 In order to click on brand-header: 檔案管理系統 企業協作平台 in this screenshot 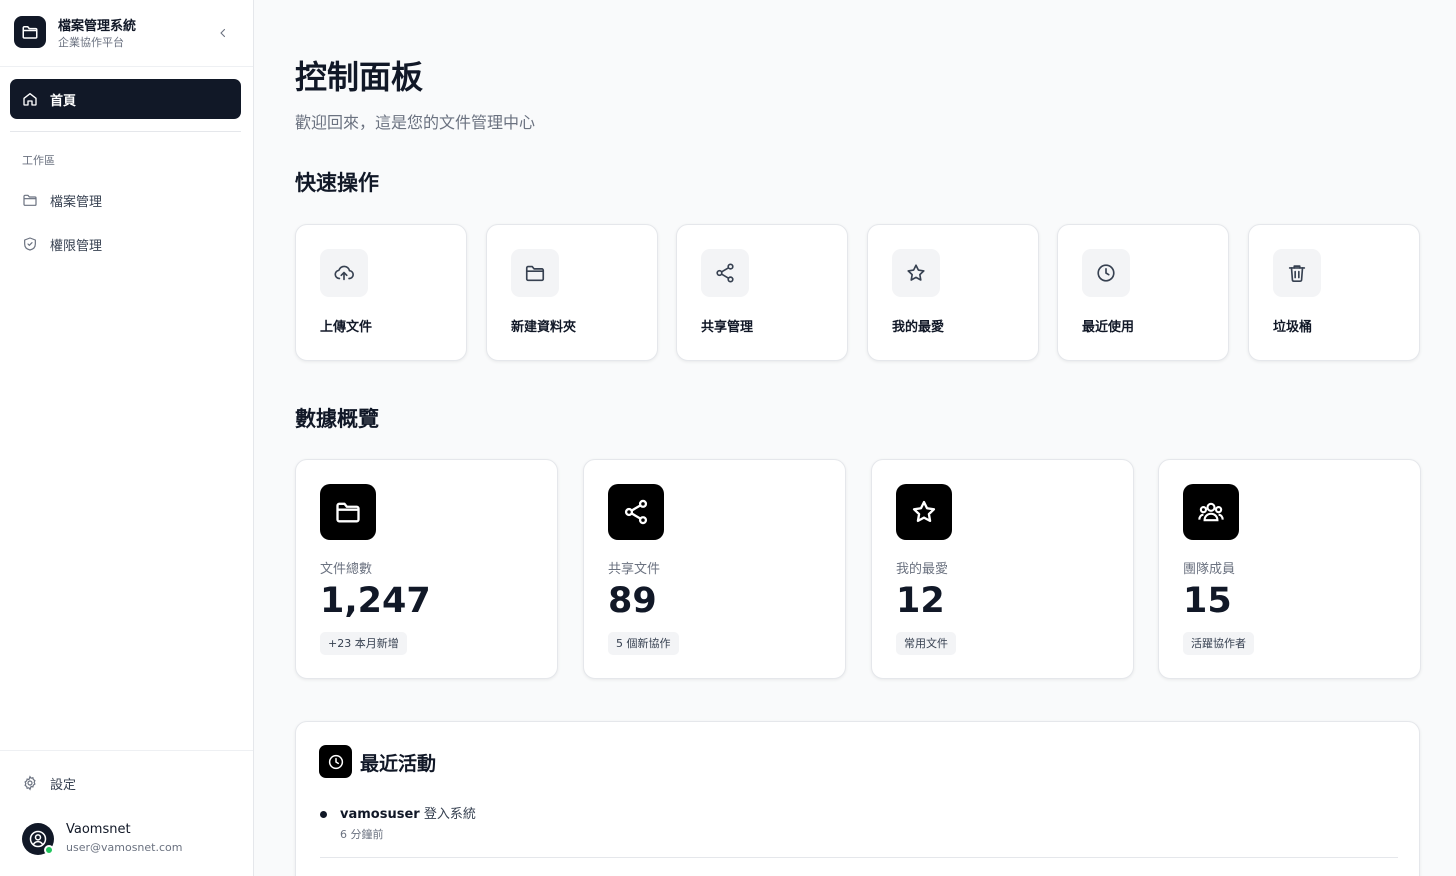, I will do `click(126, 33)`.